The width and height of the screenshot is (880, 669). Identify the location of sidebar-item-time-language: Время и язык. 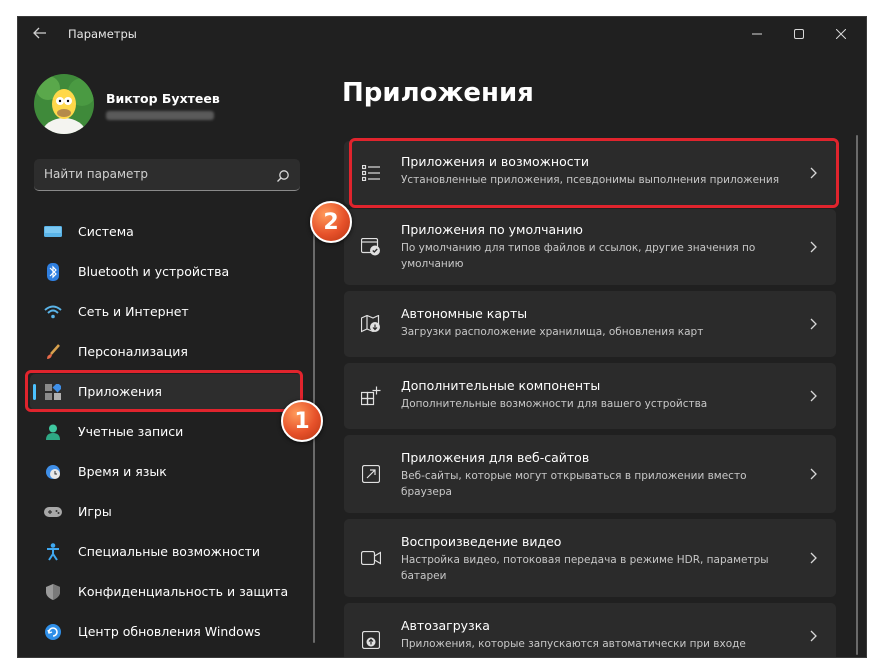
(166, 472).